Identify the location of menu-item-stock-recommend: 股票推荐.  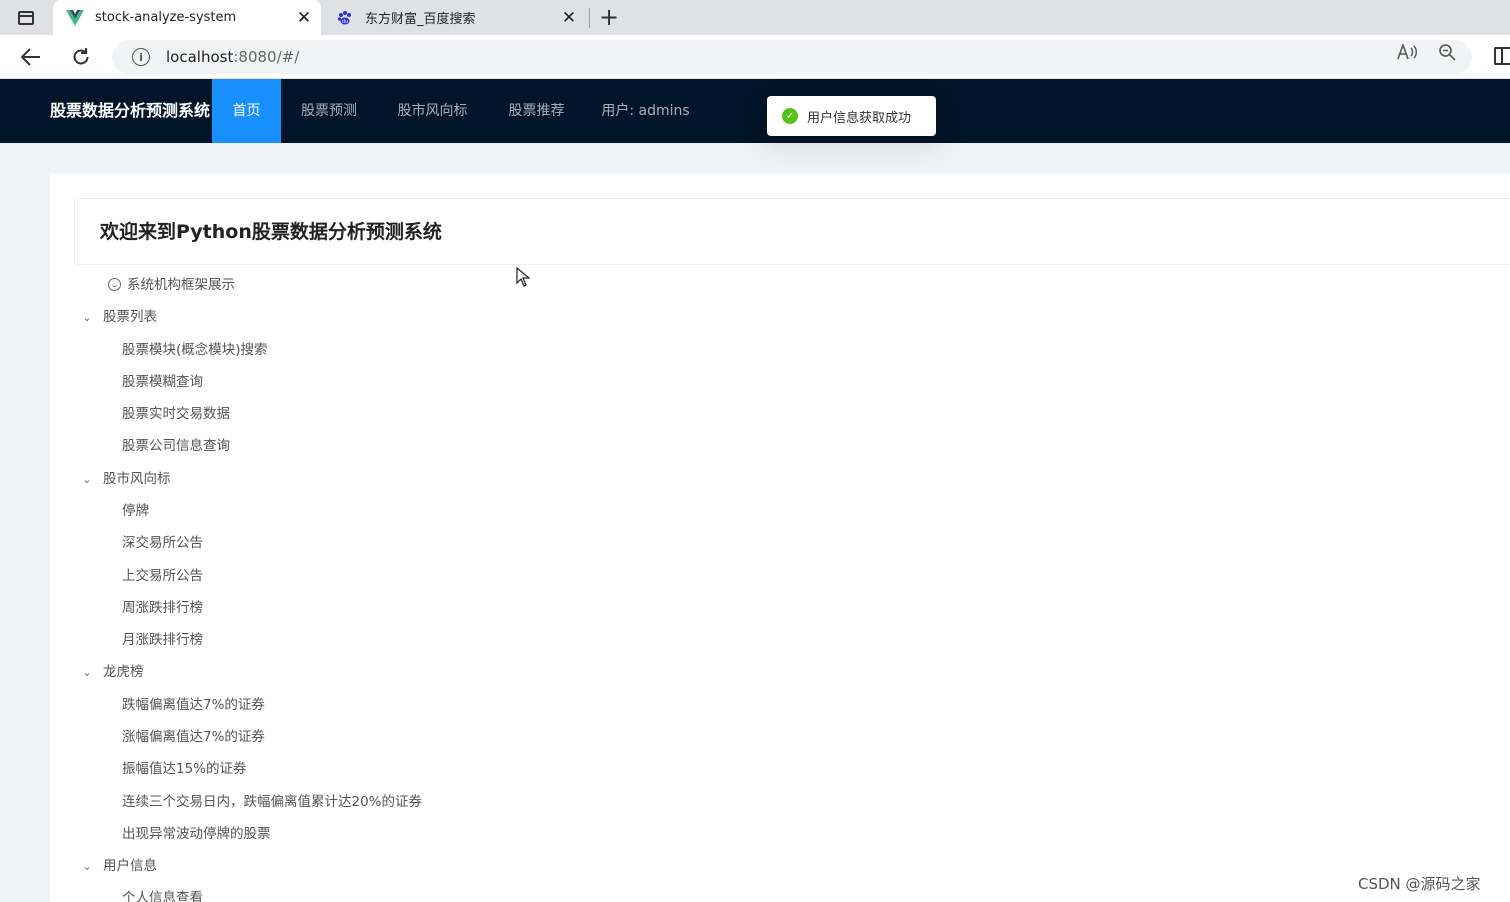
(536, 111).